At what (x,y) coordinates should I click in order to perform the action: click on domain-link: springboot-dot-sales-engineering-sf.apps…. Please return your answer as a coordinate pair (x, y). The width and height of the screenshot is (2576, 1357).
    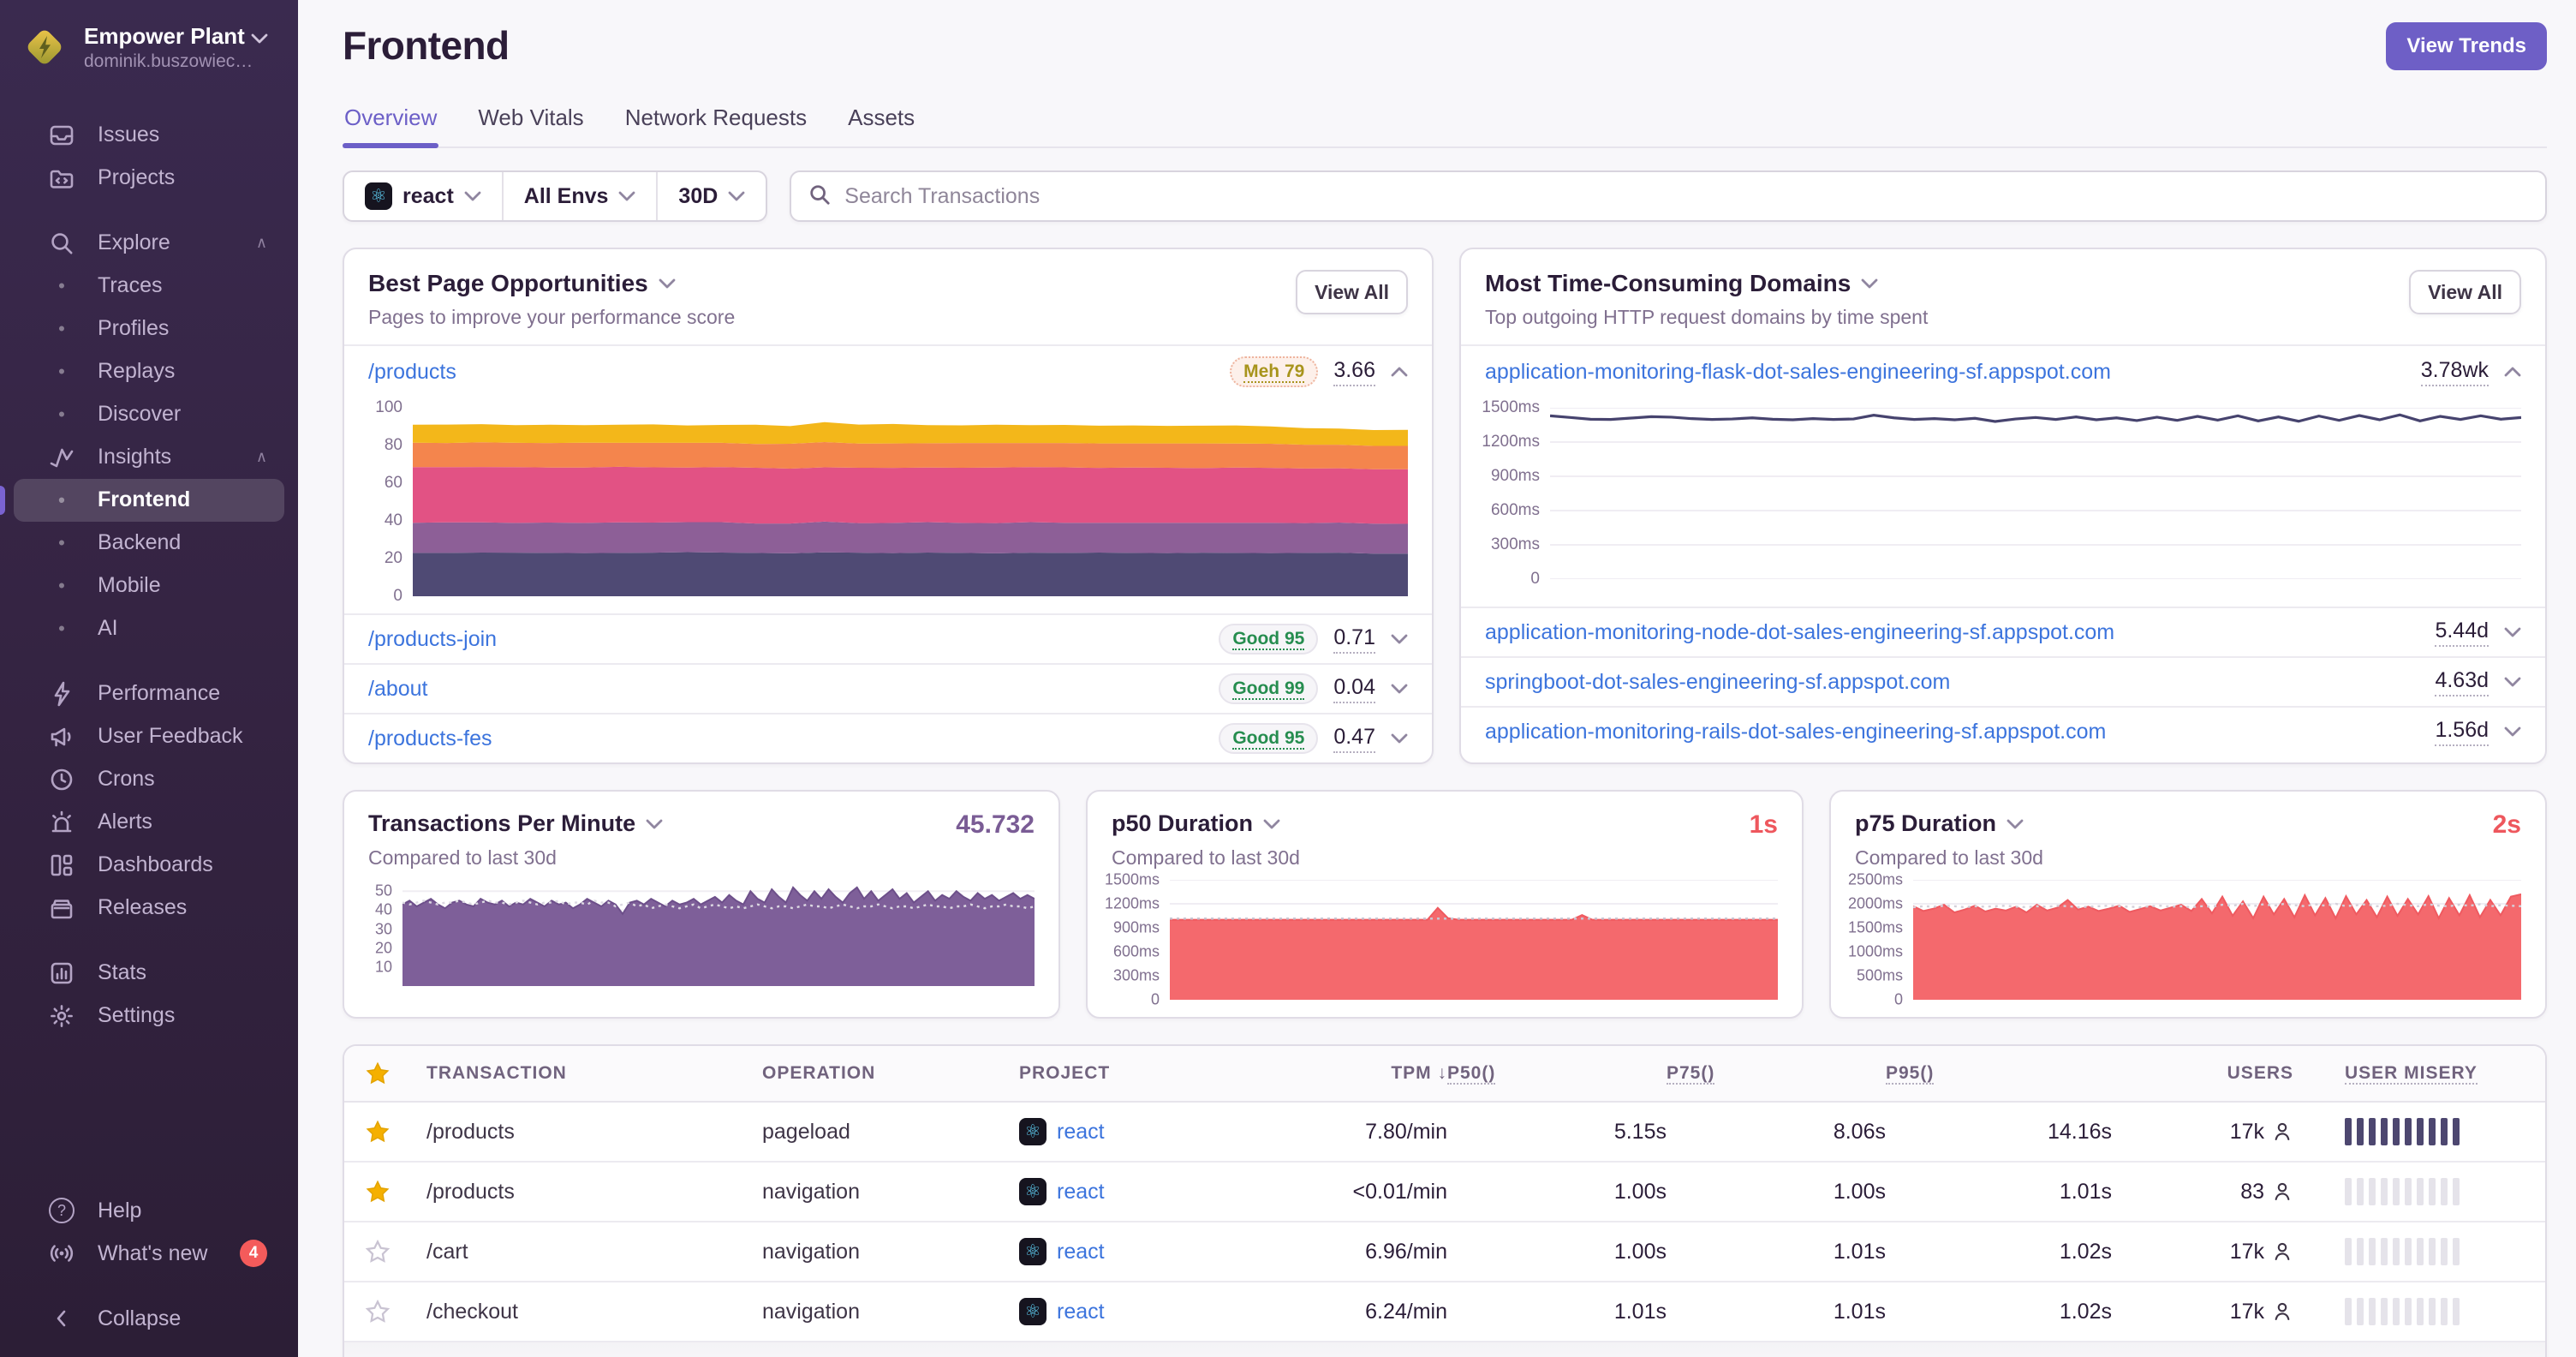
    Looking at the image, I should click on (1717, 682).